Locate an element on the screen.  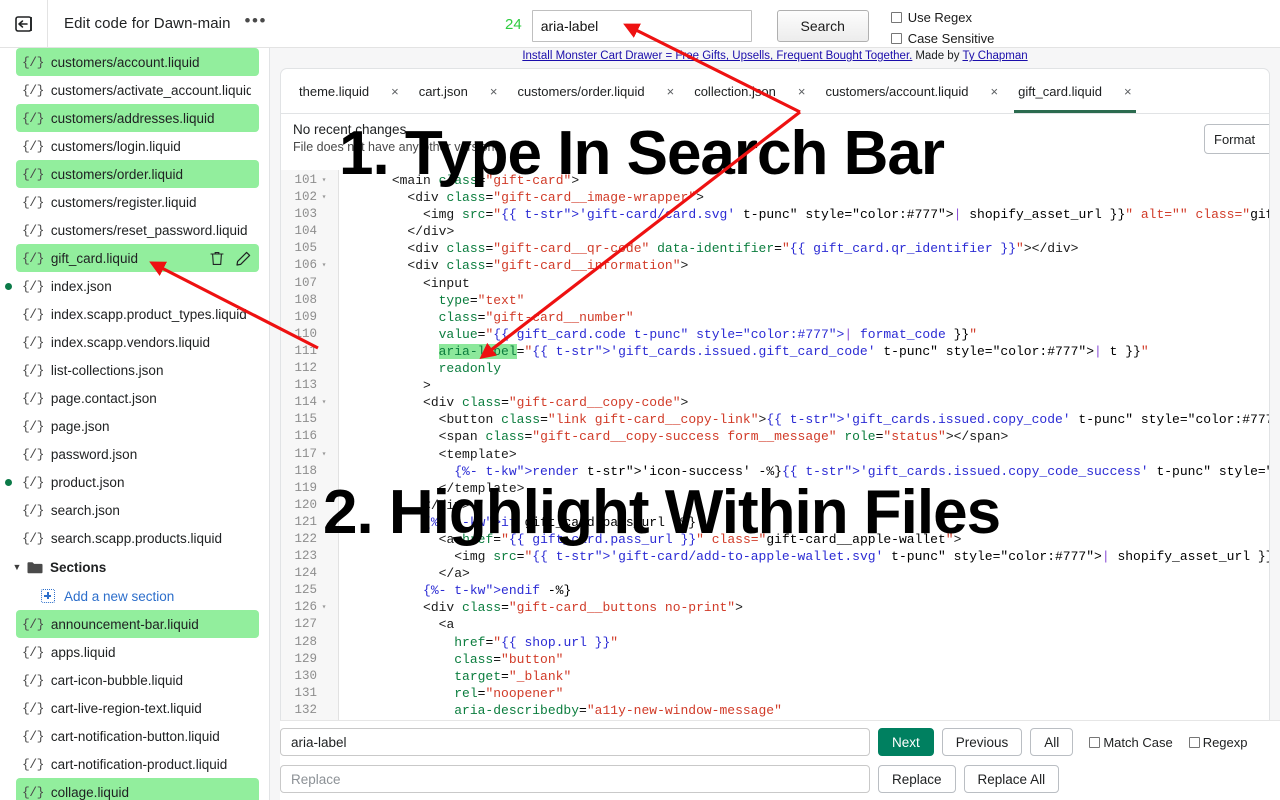
file-tree-item: {/} customers/reset_password.liquid is located at coordinates (137, 230).